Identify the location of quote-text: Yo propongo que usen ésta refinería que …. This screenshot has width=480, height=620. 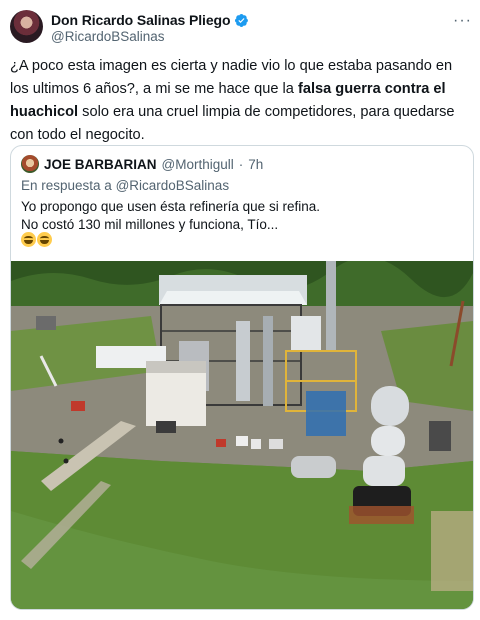
(241, 216).